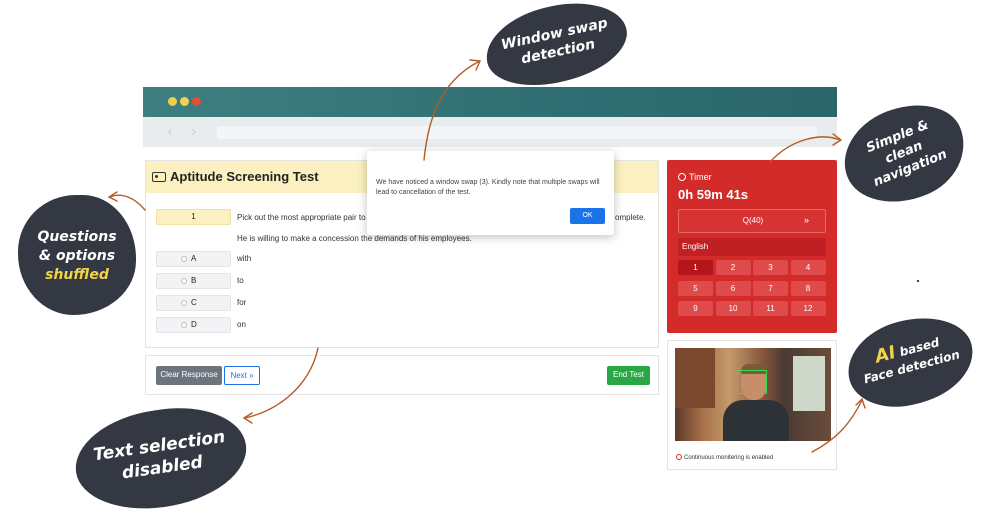  What do you see at coordinates (770, 288) in the screenshot?
I see `question-nav-button: 7` at bounding box center [770, 288].